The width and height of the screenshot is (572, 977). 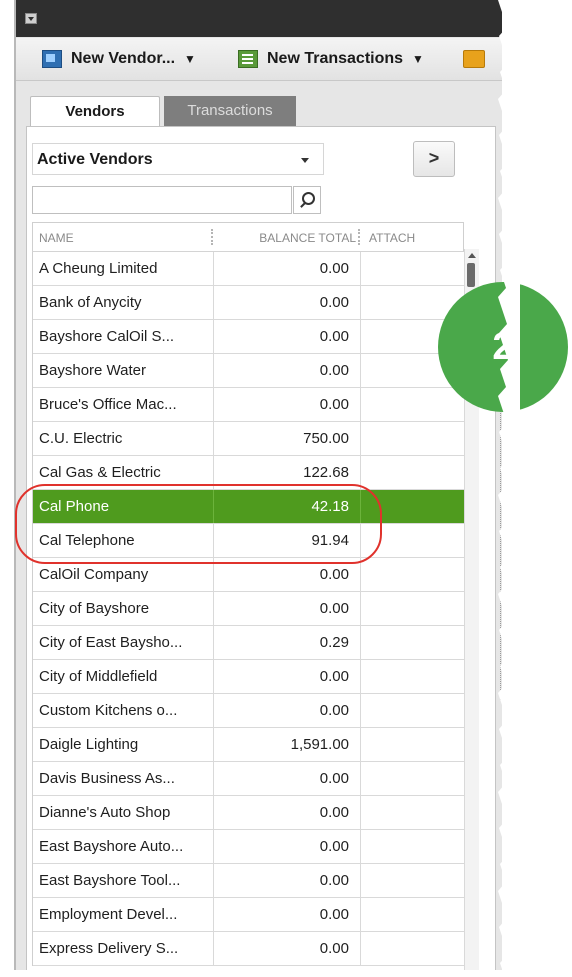 What do you see at coordinates (248, 881) in the screenshot?
I see `table-row: East Bayshore Tool... 0.00` at bounding box center [248, 881].